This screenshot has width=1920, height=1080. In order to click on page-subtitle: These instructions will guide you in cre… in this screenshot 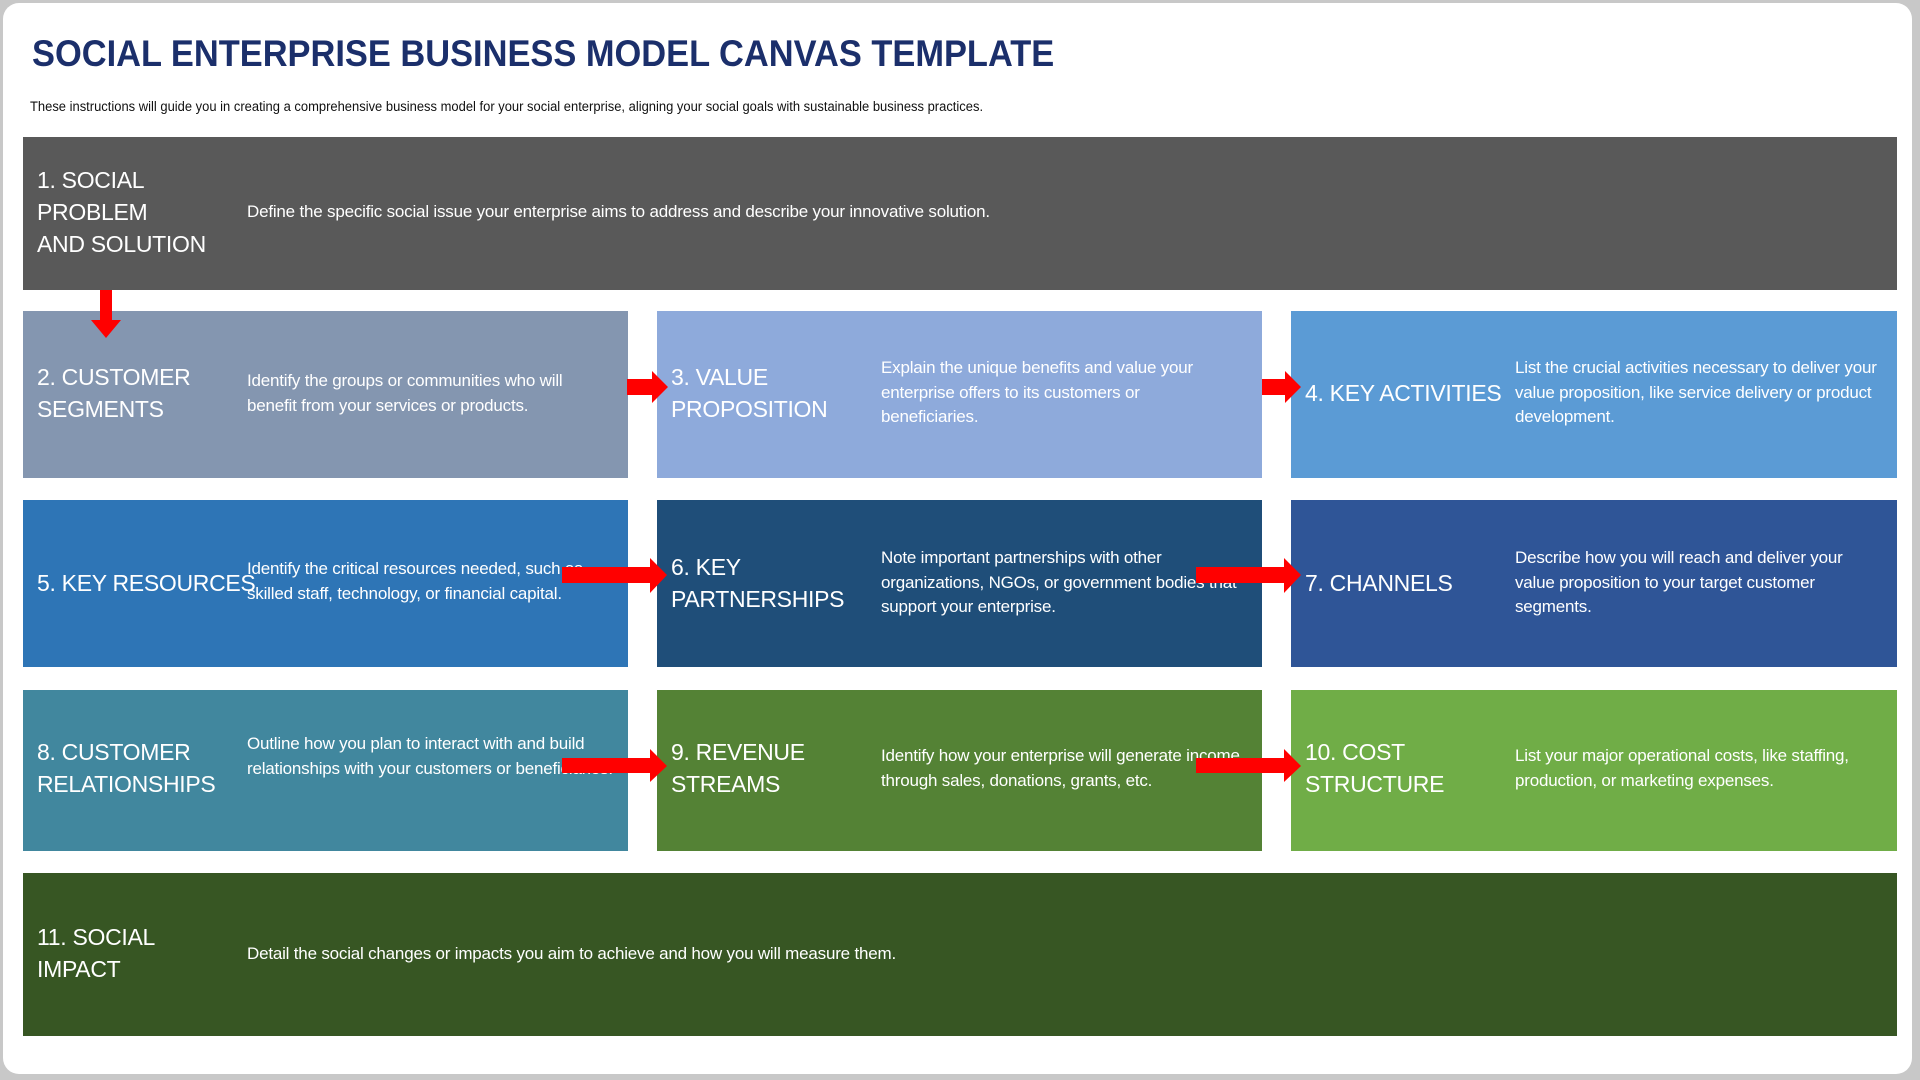, I will do `click(507, 106)`.